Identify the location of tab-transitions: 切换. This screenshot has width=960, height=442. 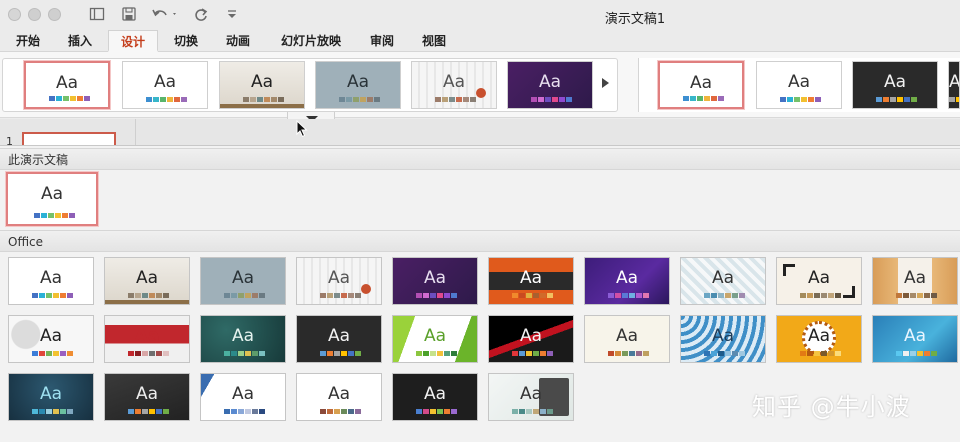
(186, 41).